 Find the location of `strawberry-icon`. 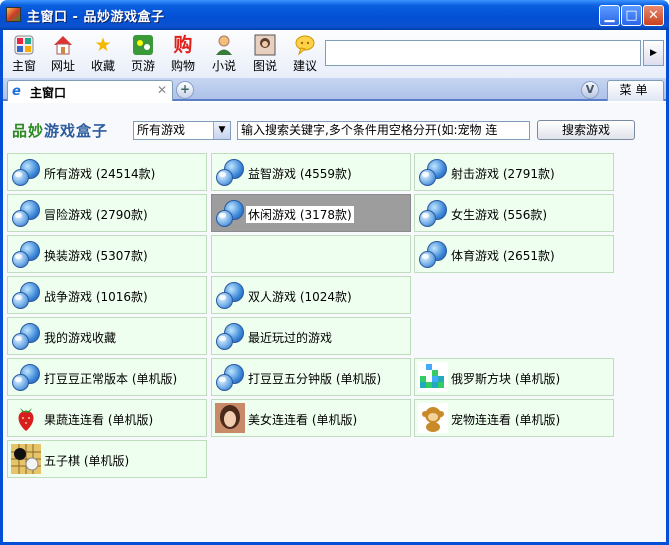

strawberry-icon is located at coordinates (26, 418).